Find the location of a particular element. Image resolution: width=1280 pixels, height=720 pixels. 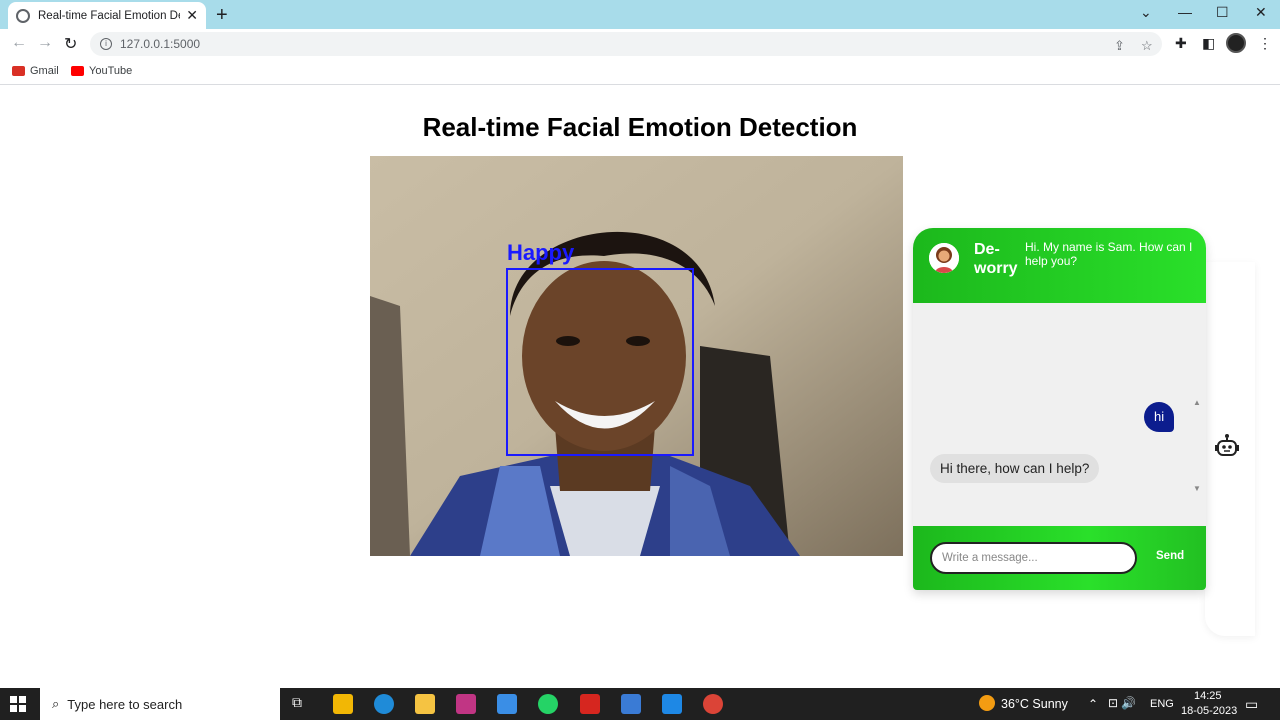

chat-footer: Send is located at coordinates (1059, 558).